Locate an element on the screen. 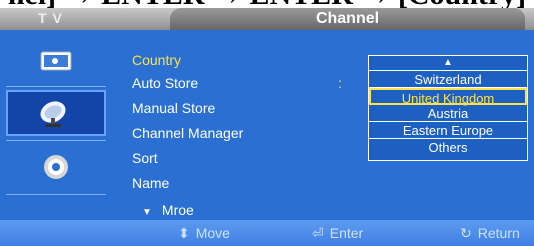 The height and width of the screenshot is (246, 534). footer-return: ↻ Return is located at coordinates (490, 233).